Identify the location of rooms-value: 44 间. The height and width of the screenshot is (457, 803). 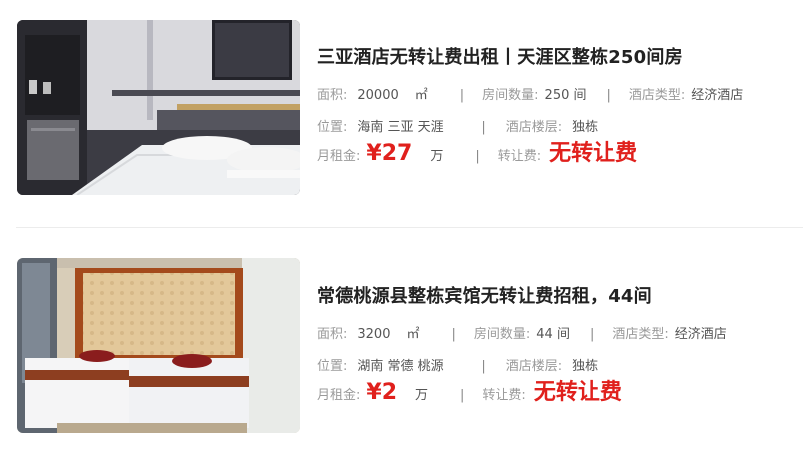
(553, 334).